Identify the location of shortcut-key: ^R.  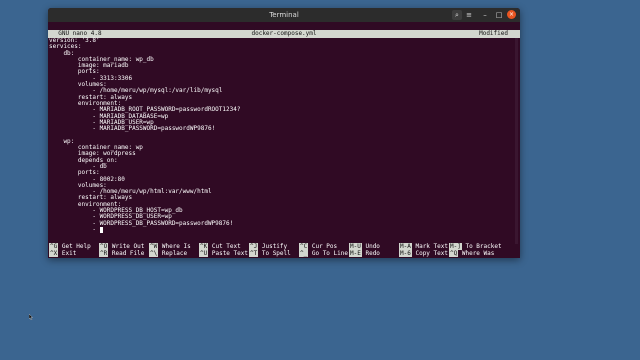
(104, 253).